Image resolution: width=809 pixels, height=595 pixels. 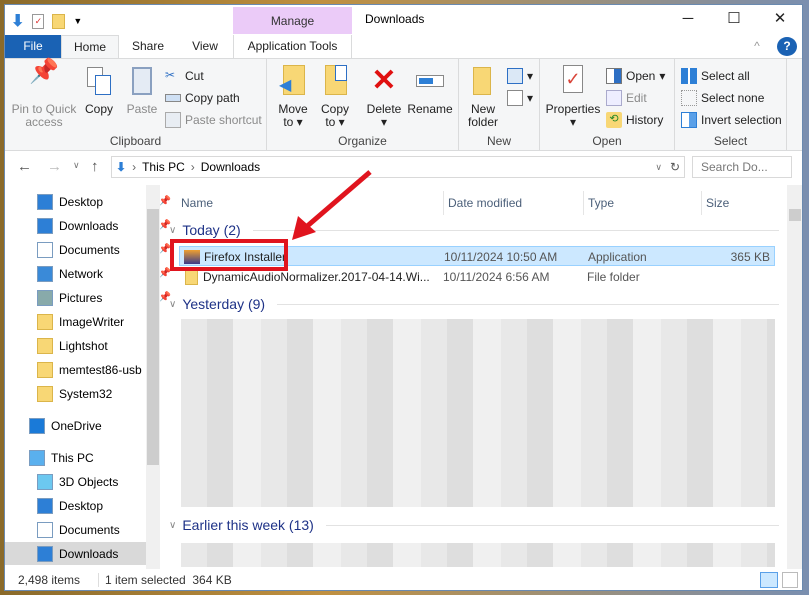 I want to click on up-arrow-icon: ↑, so click(x=95, y=166).